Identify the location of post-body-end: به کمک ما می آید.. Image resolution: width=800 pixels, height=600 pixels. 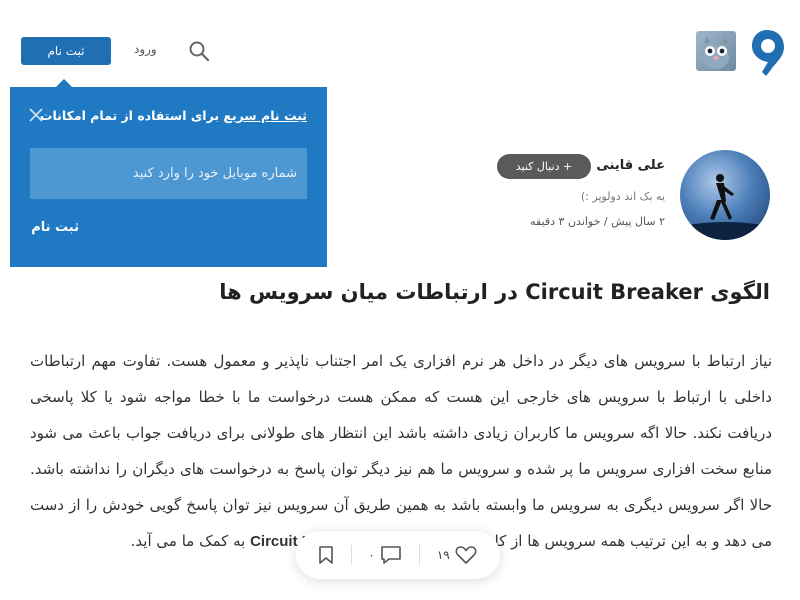
(190, 541).